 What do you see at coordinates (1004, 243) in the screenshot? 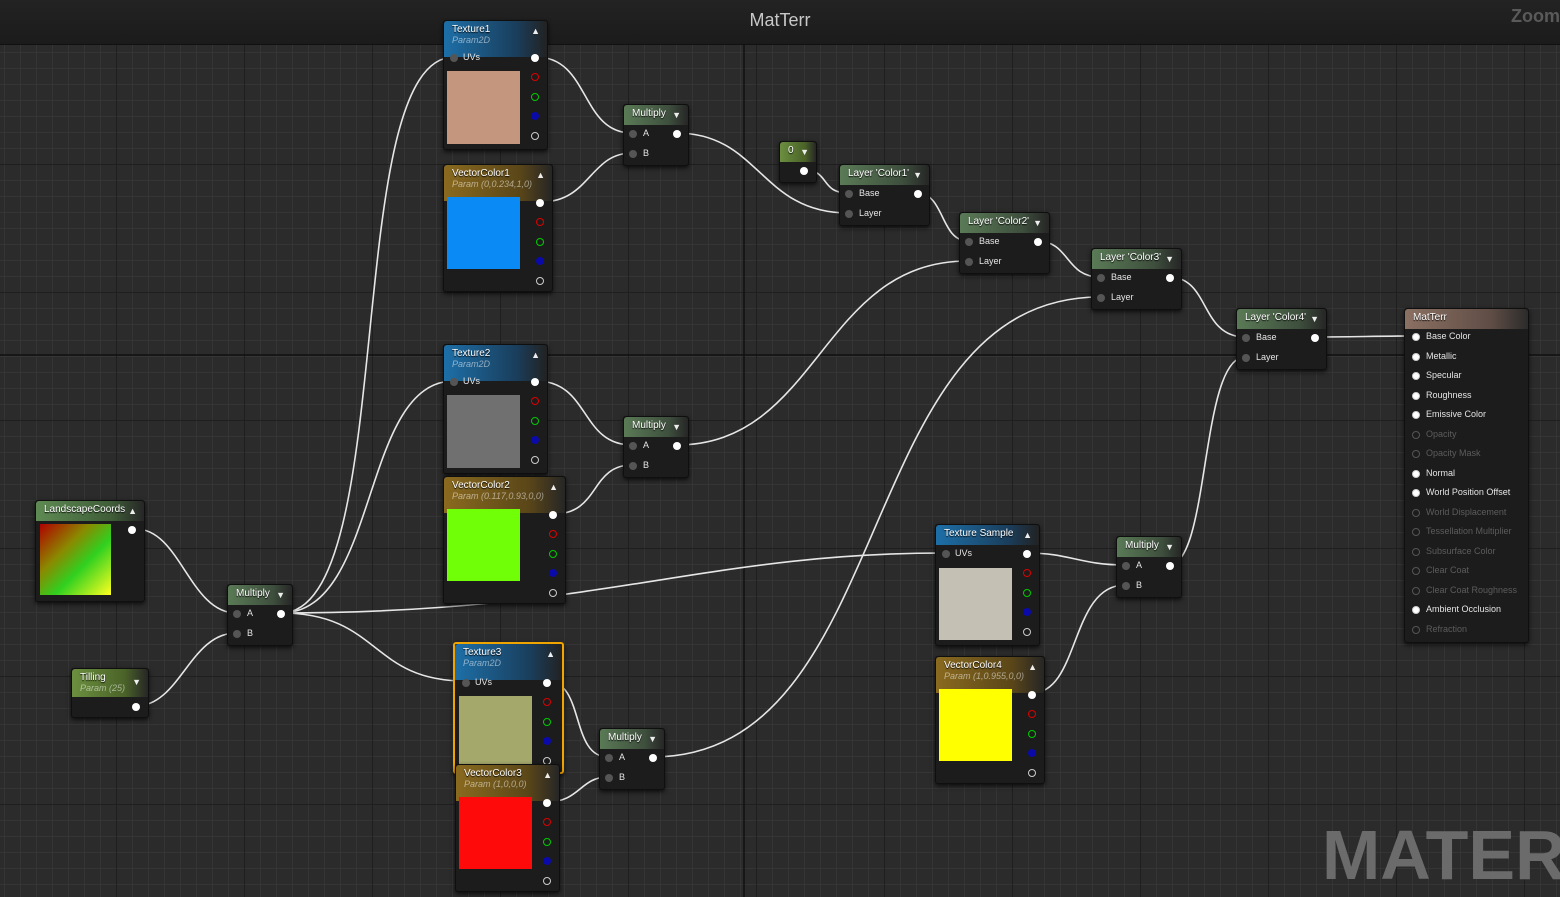
I see `layer-color2-node: Layer 'Color2' ▼ Base Layer` at bounding box center [1004, 243].